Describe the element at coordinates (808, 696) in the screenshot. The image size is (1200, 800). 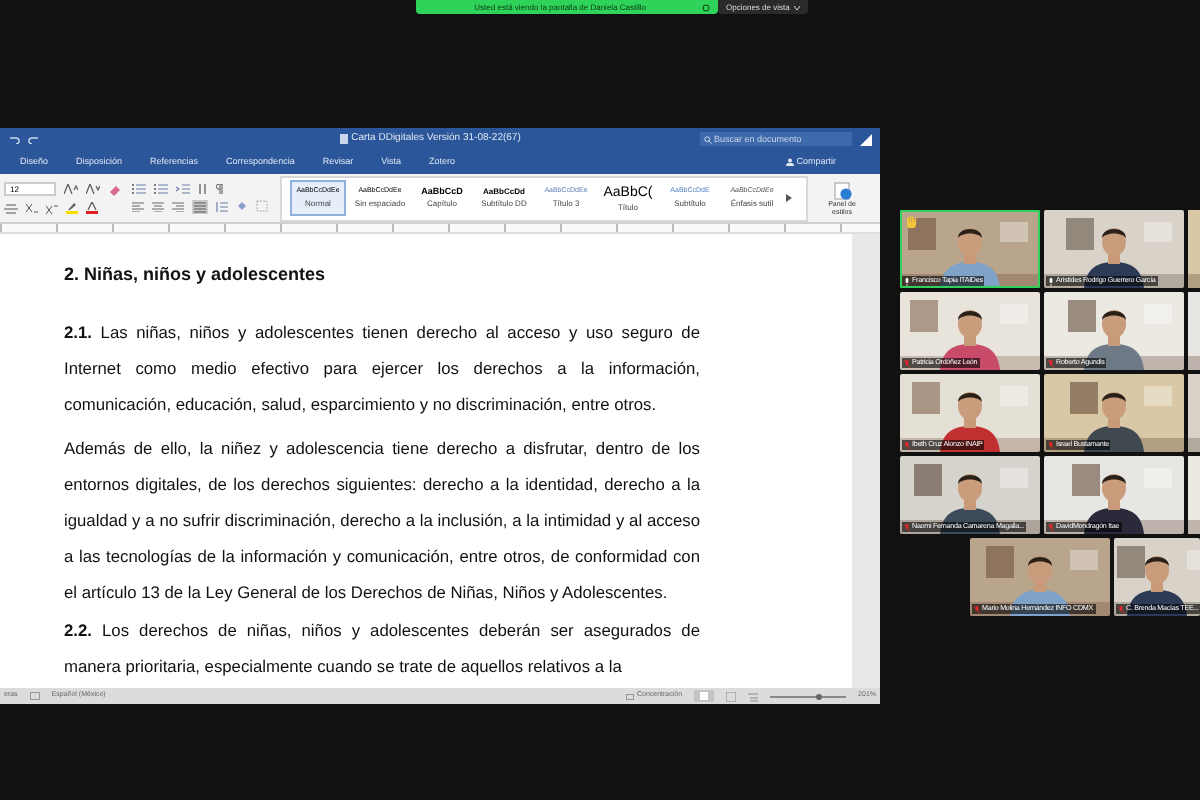
I see `zoom-slider` at that location.